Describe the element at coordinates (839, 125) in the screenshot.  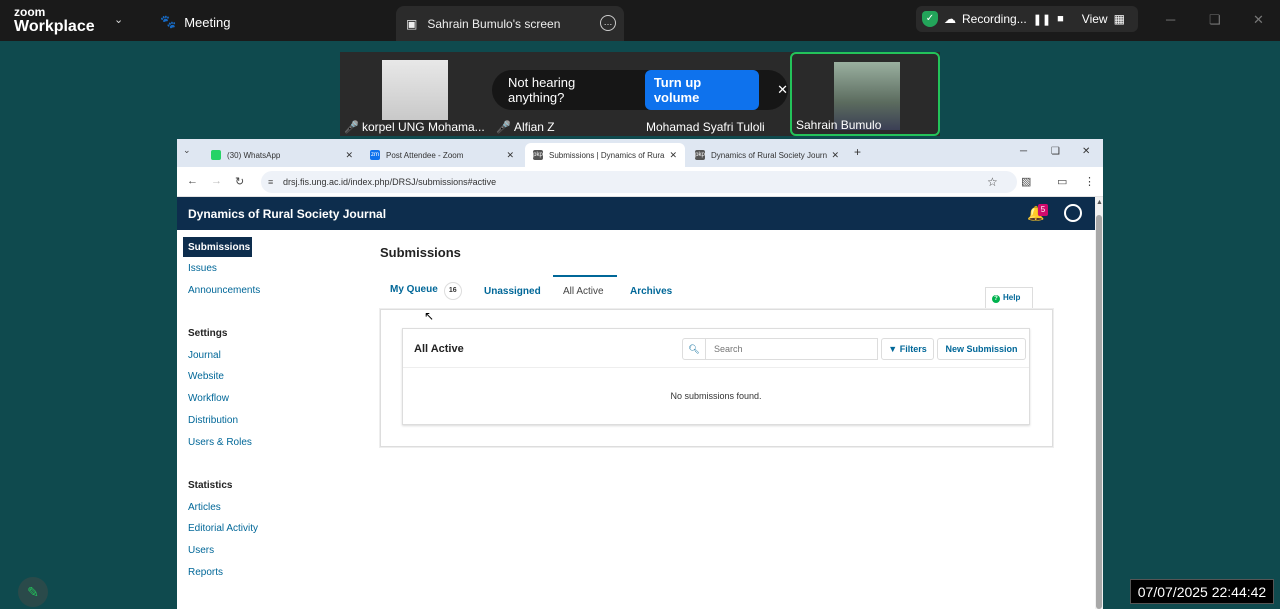
I see `participant-name: Sahrain Bumulo` at that location.